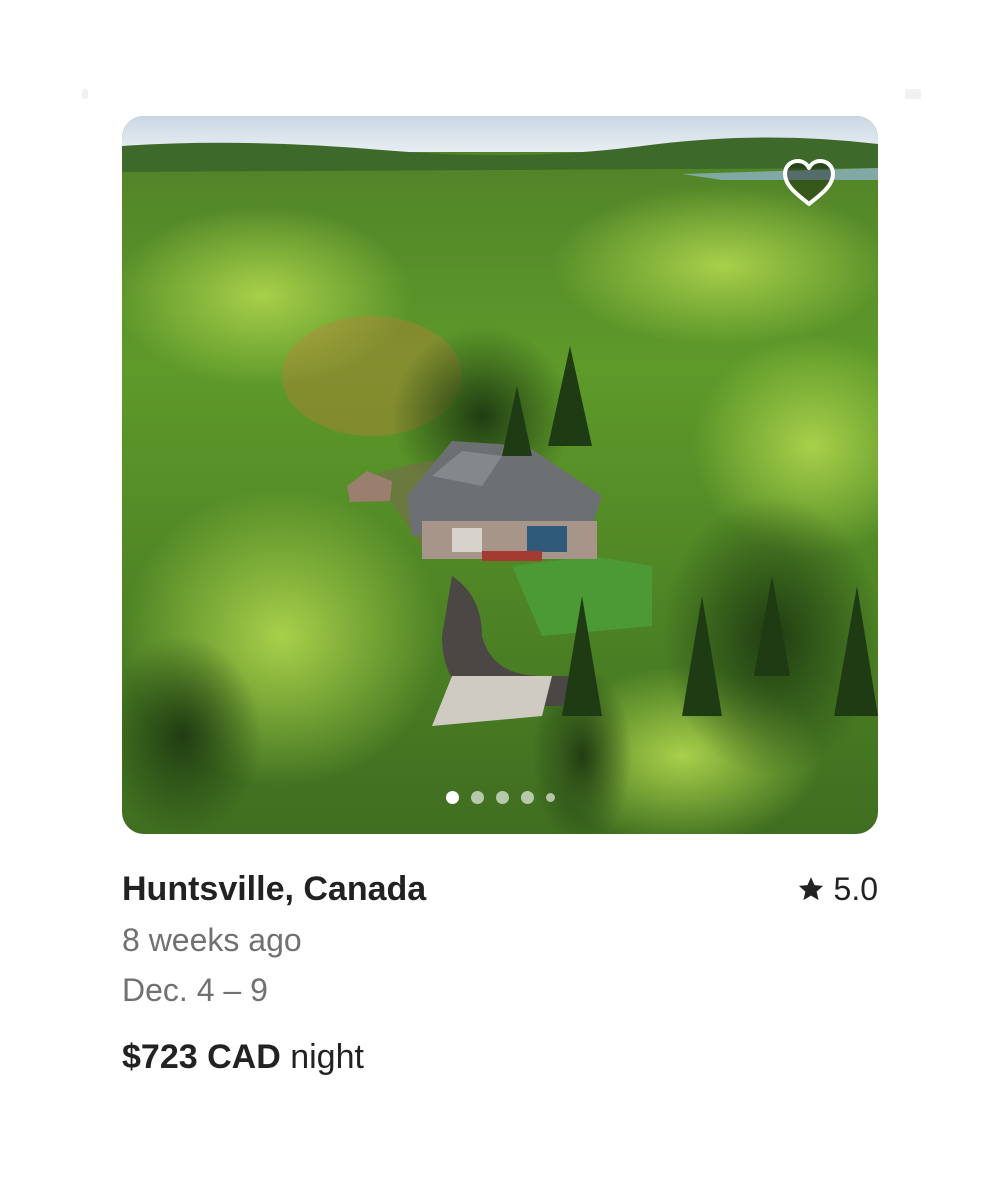 This screenshot has width=1000, height=1200. I want to click on heart-icon, so click(809, 182).